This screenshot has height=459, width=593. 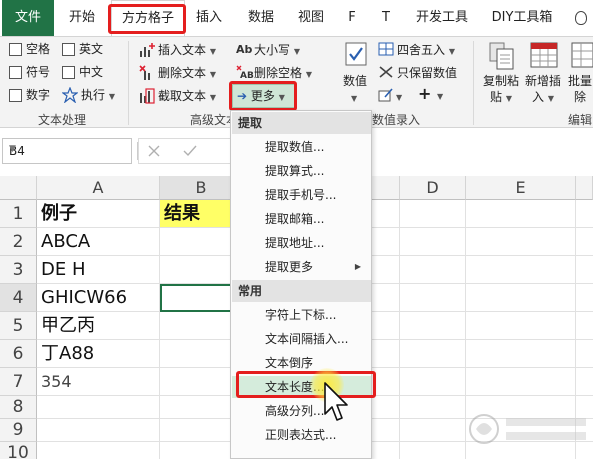 I want to click on label-chinese: 中文, so click(x=91, y=72).